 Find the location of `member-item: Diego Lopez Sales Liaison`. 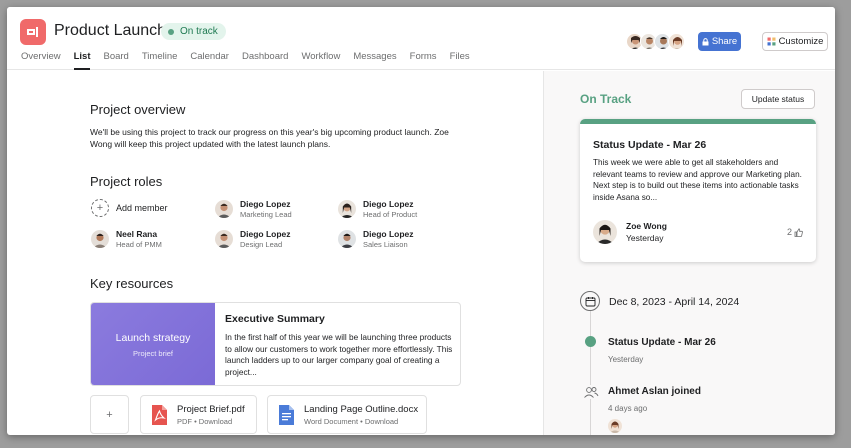

member-item: Diego Lopez Sales Liaison is located at coordinates (376, 239).